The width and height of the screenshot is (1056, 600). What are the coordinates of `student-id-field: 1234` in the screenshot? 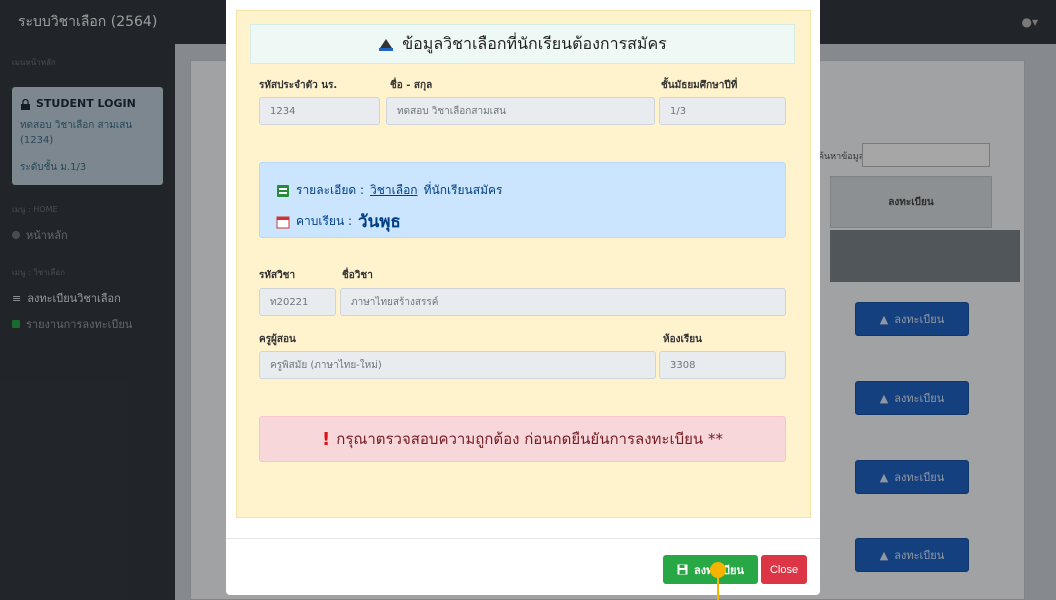 It's located at (319, 111).